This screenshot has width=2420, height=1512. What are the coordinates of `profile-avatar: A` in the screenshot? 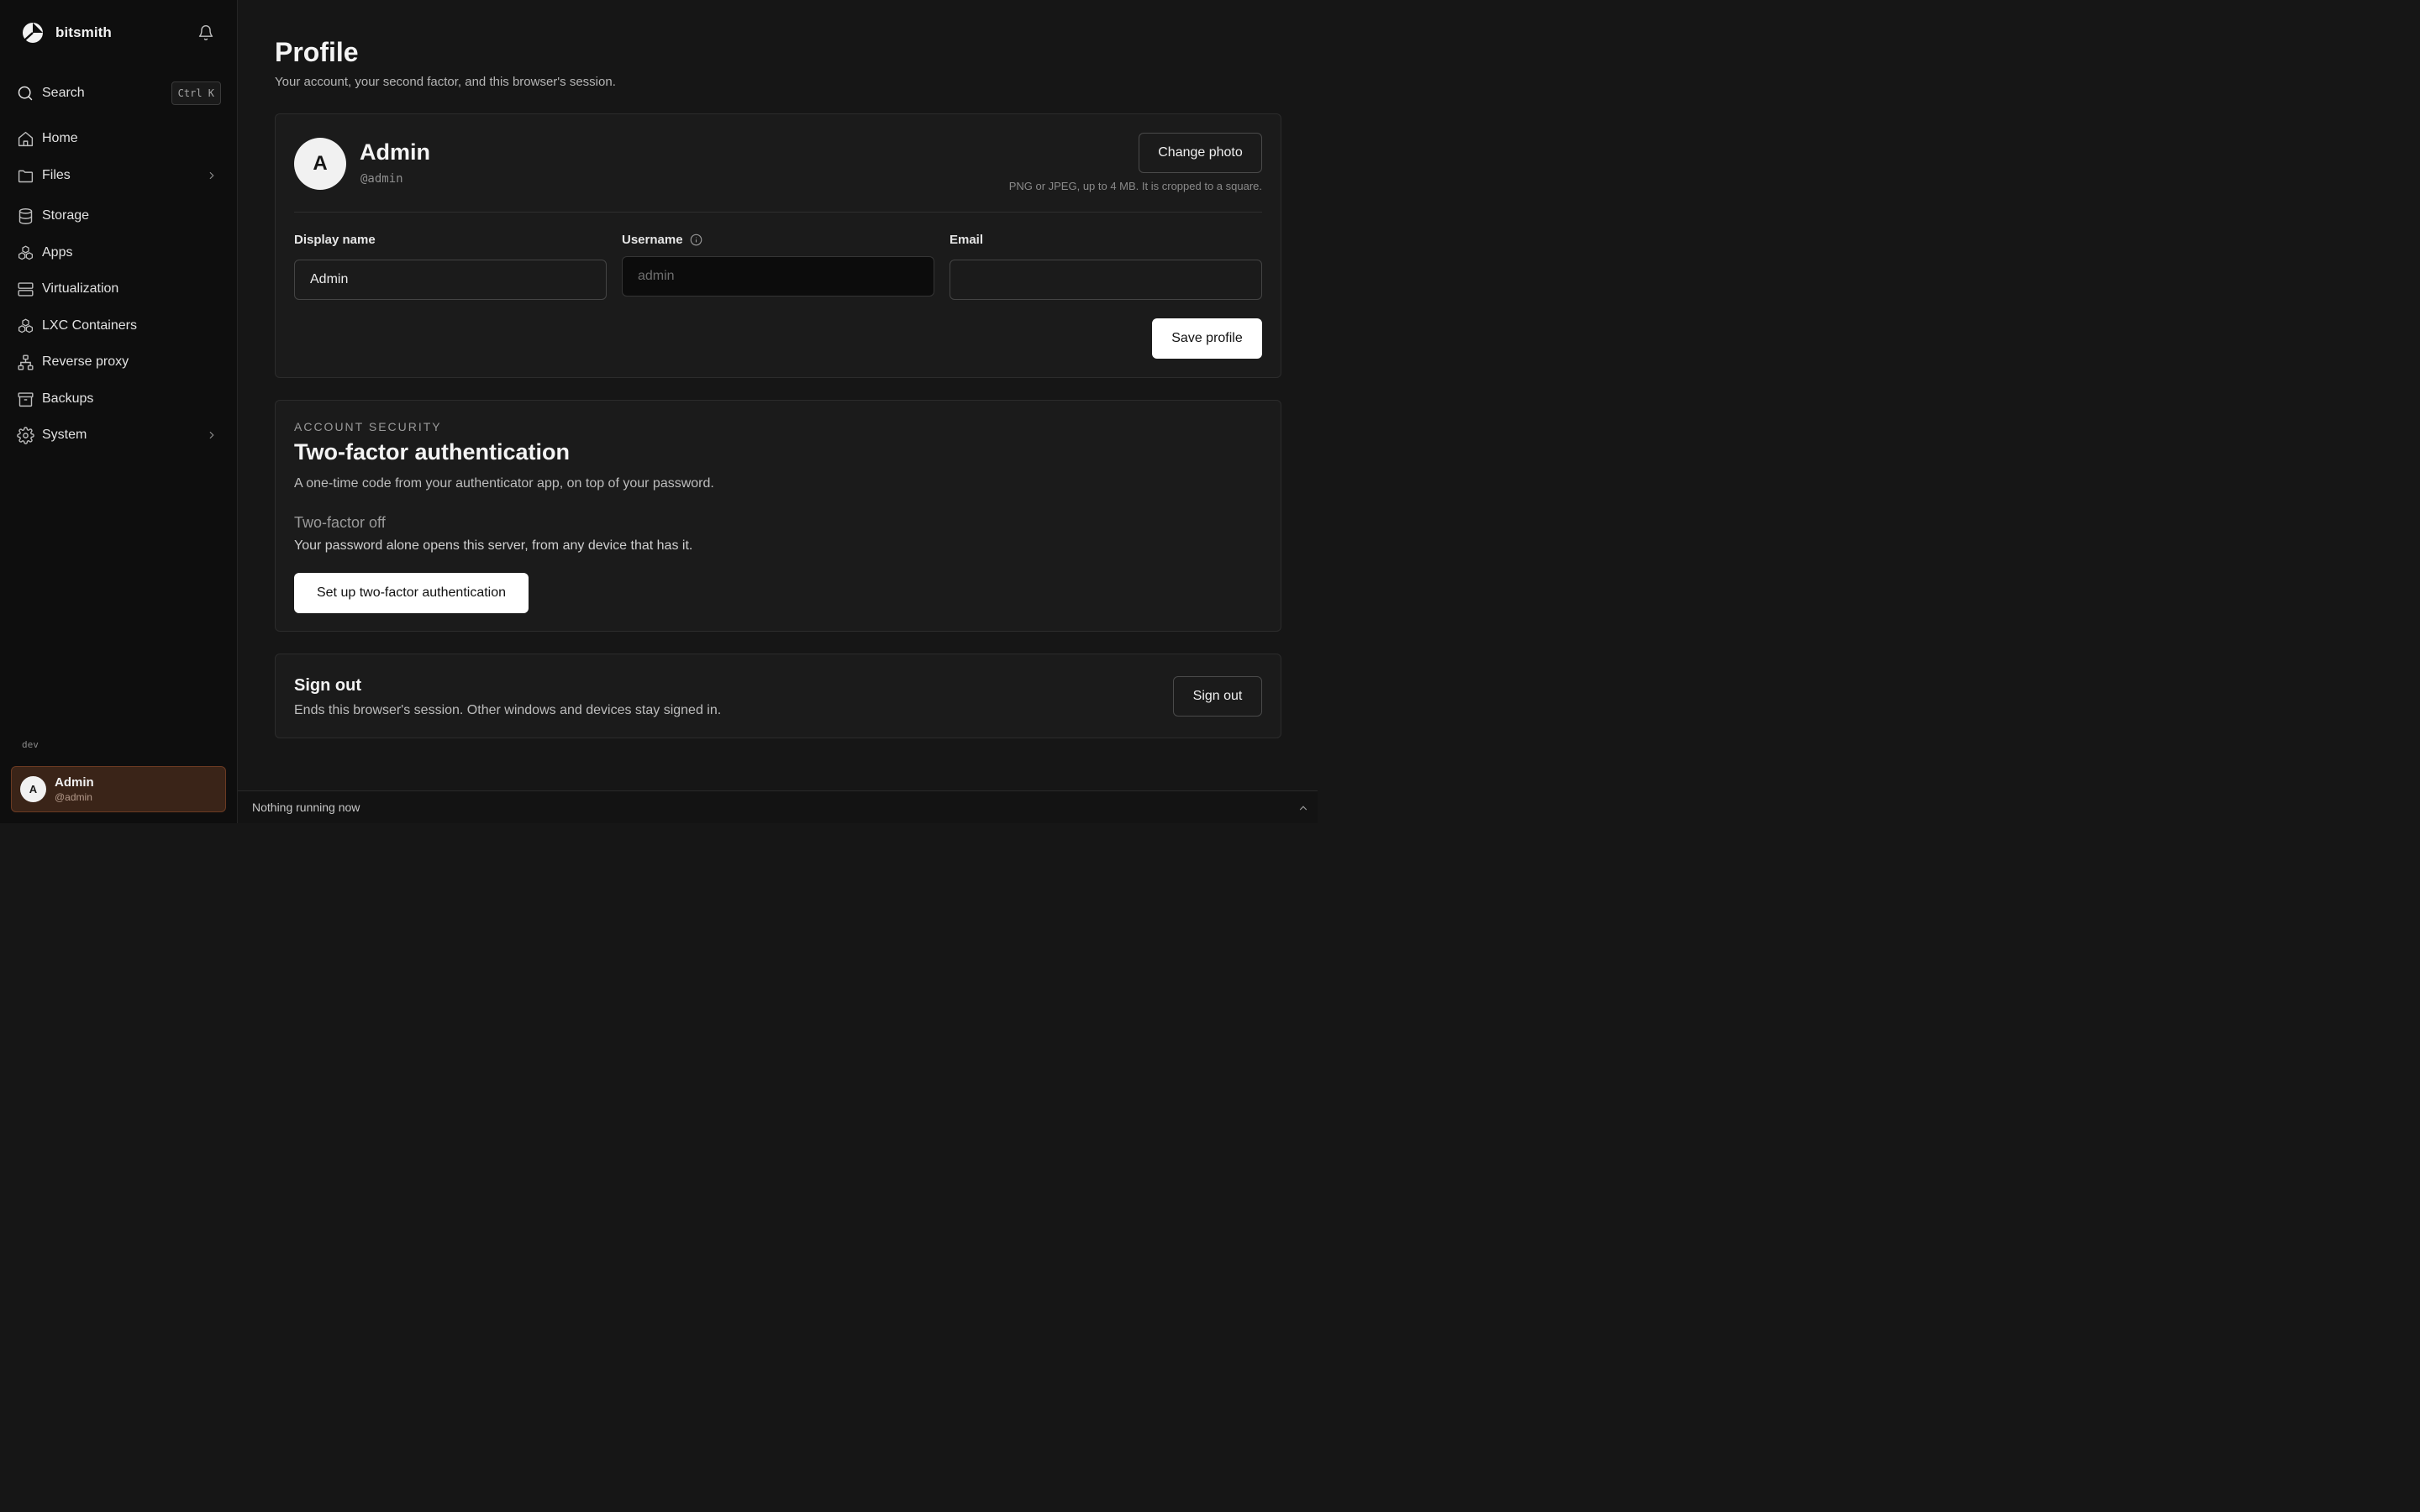 It's located at (320, 164).